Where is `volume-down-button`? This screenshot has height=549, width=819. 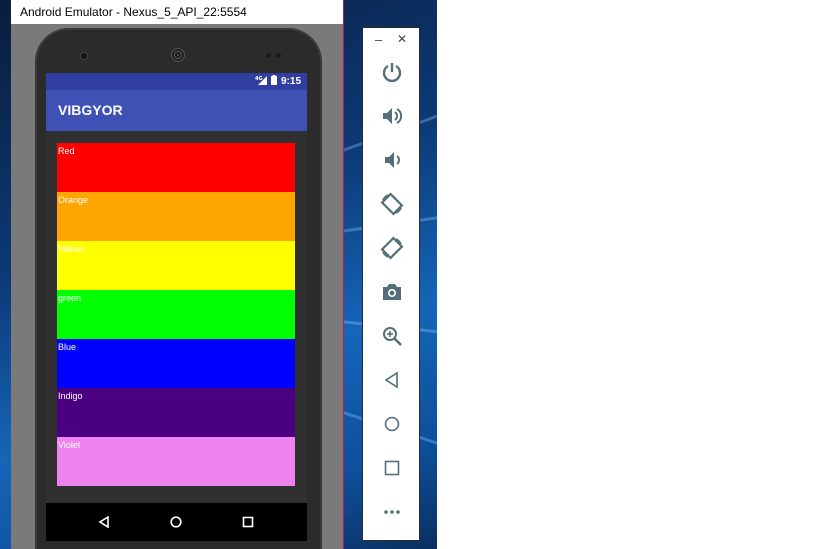
volume-down-button is located at coordinates (392, 160).